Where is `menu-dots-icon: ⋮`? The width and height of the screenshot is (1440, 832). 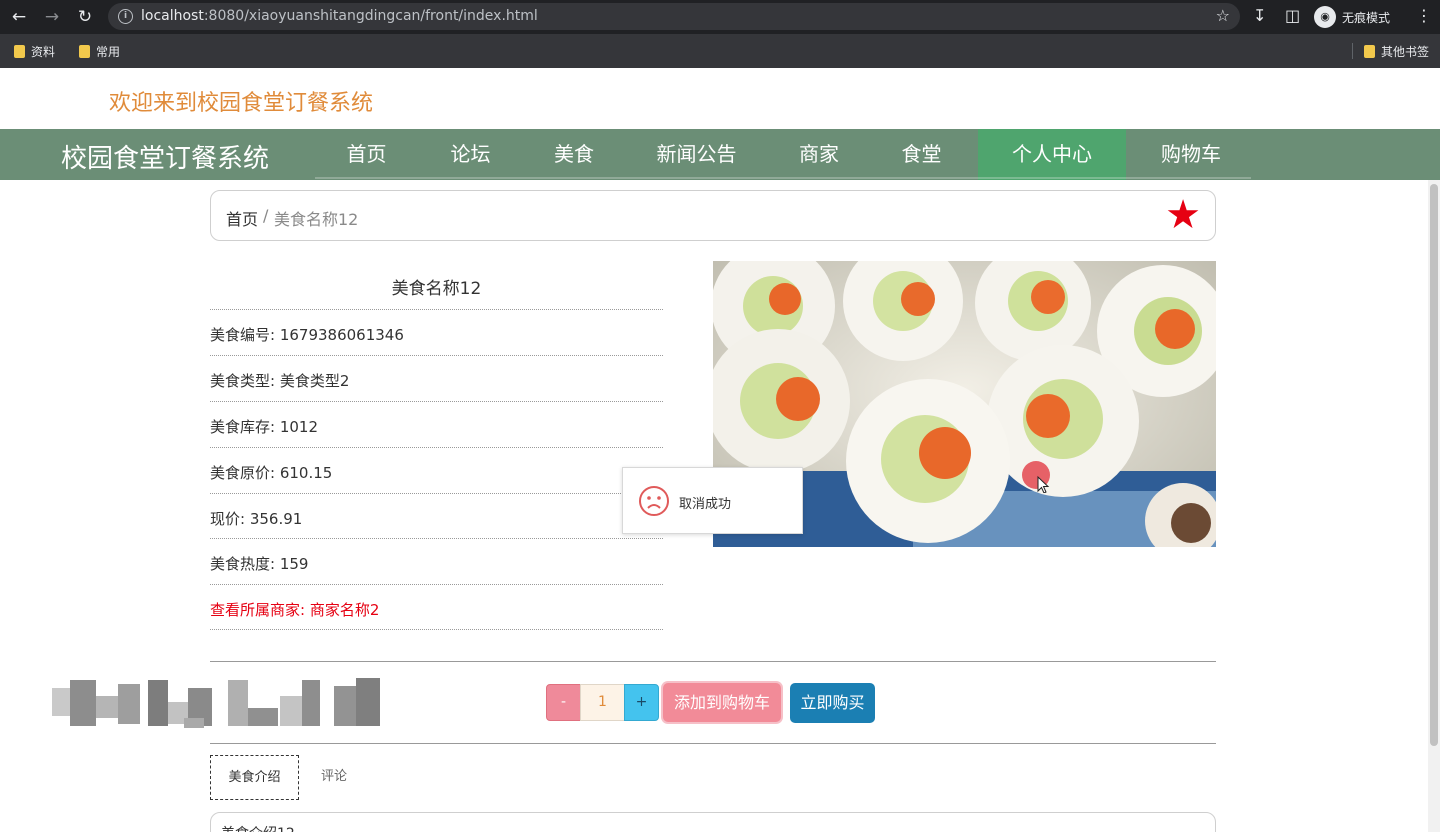
menu-dots-icon: ⋮ is located at coordinates (1424, 15).